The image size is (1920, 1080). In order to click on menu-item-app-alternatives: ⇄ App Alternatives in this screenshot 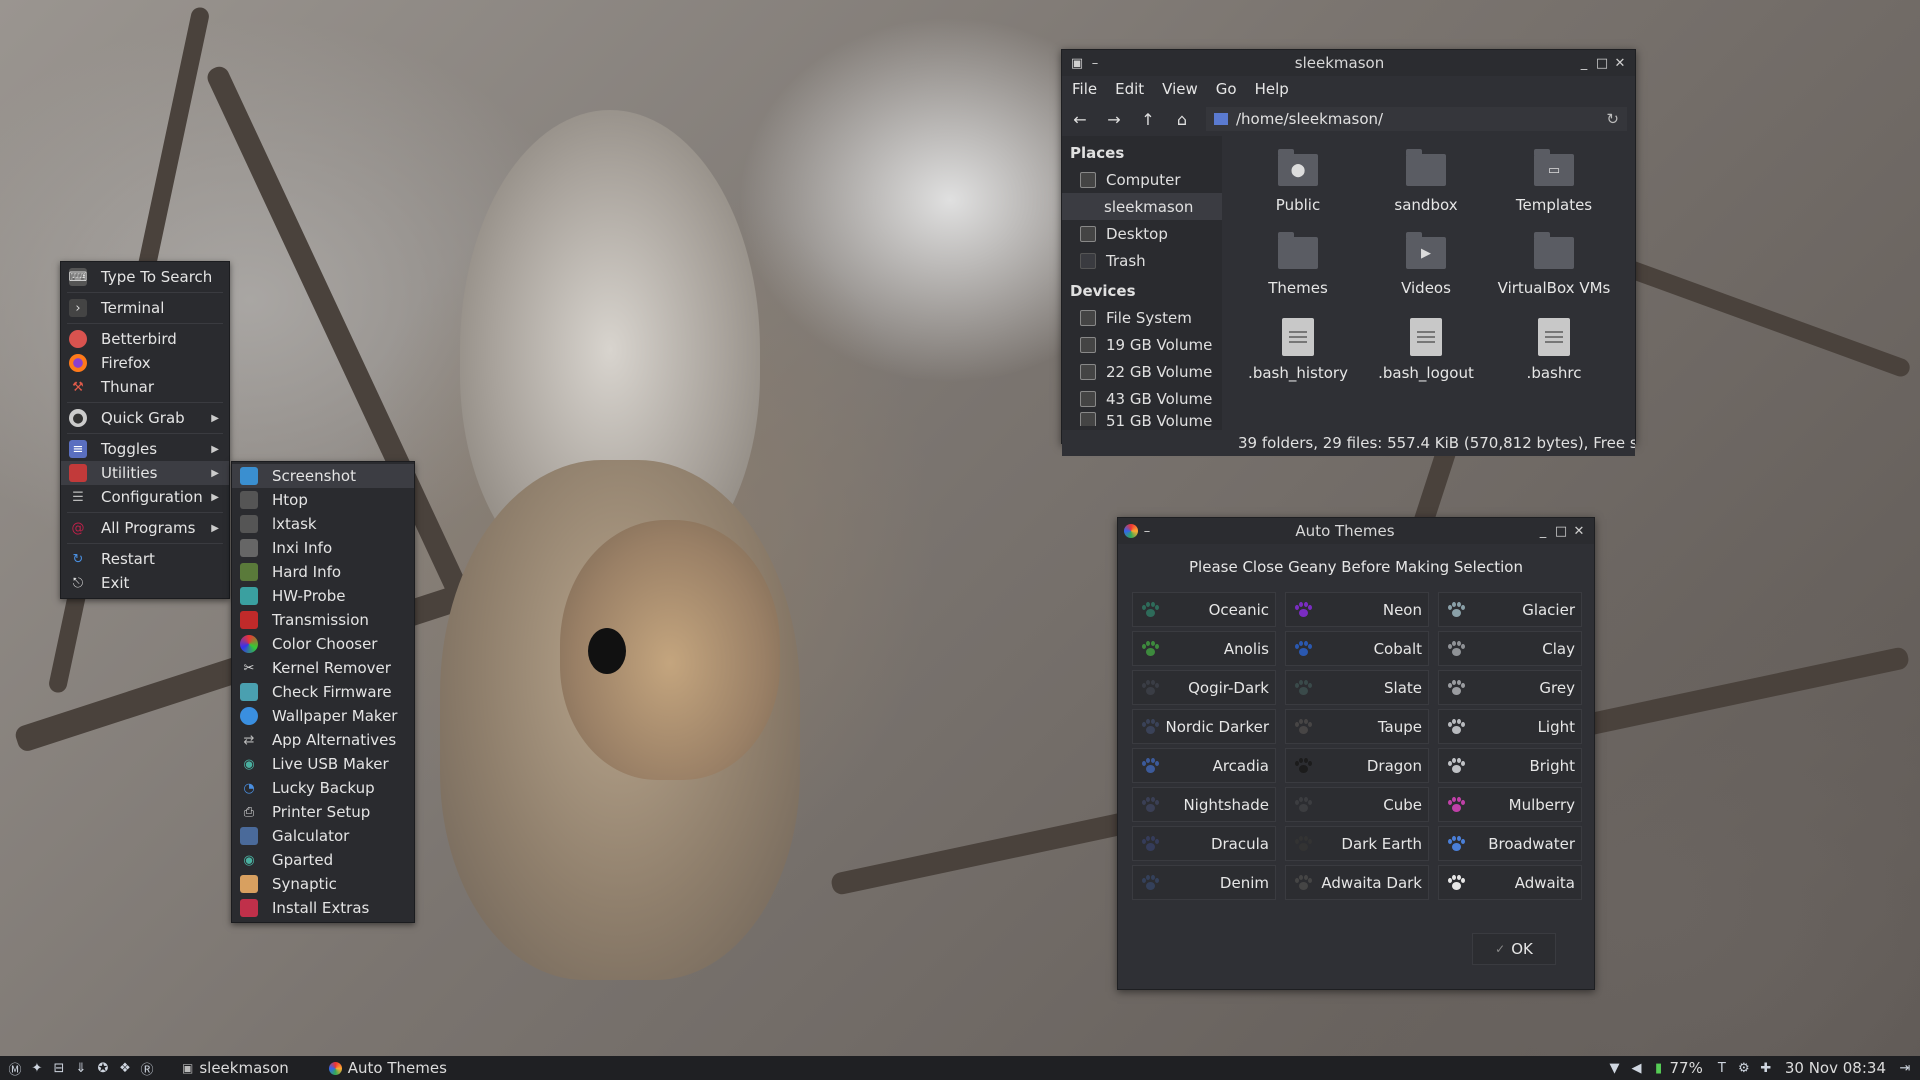, I will do `click(323, 740)`.